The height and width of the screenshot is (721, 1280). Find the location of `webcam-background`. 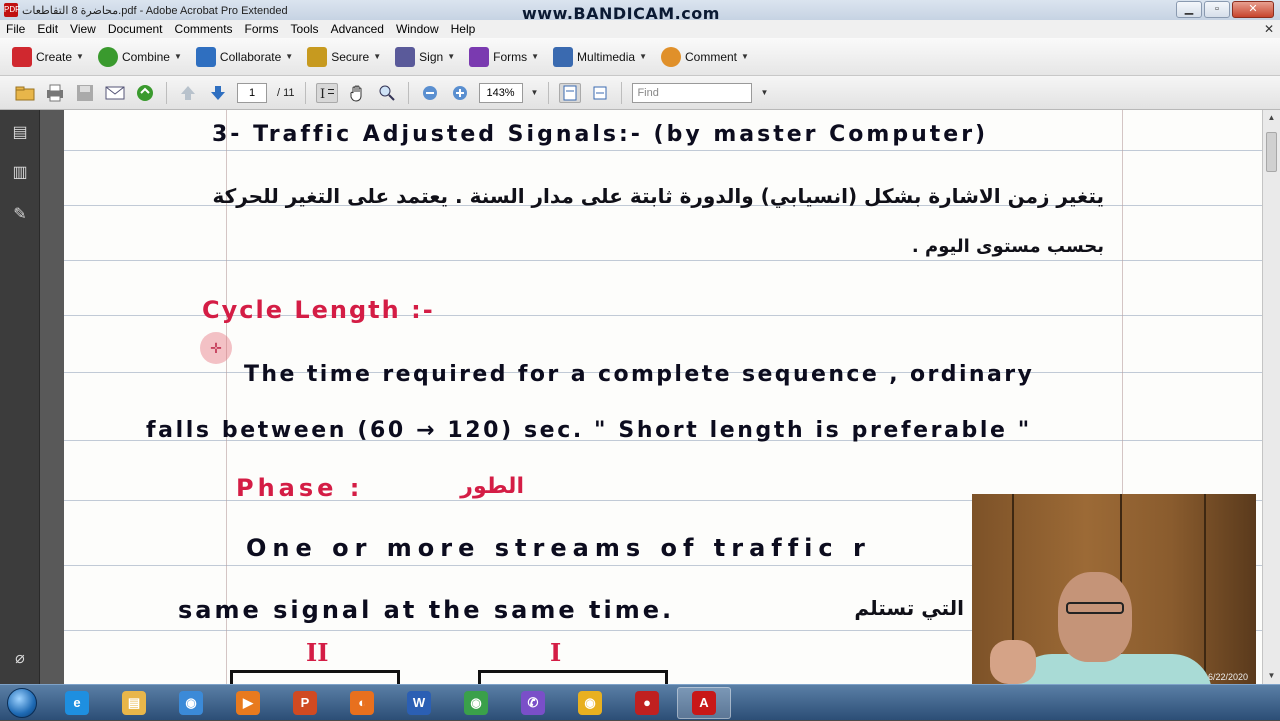

webcam-background is located at coordinates (1205, 589).